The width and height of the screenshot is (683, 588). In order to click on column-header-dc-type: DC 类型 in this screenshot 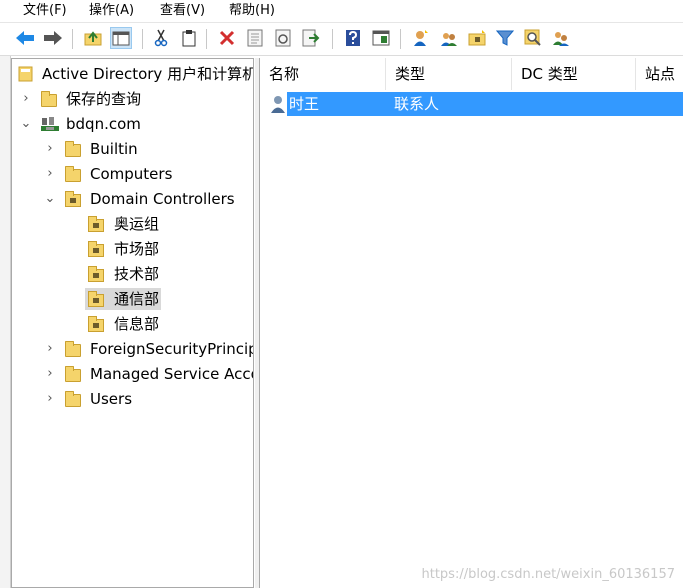, I will do `click(574, 74)`.